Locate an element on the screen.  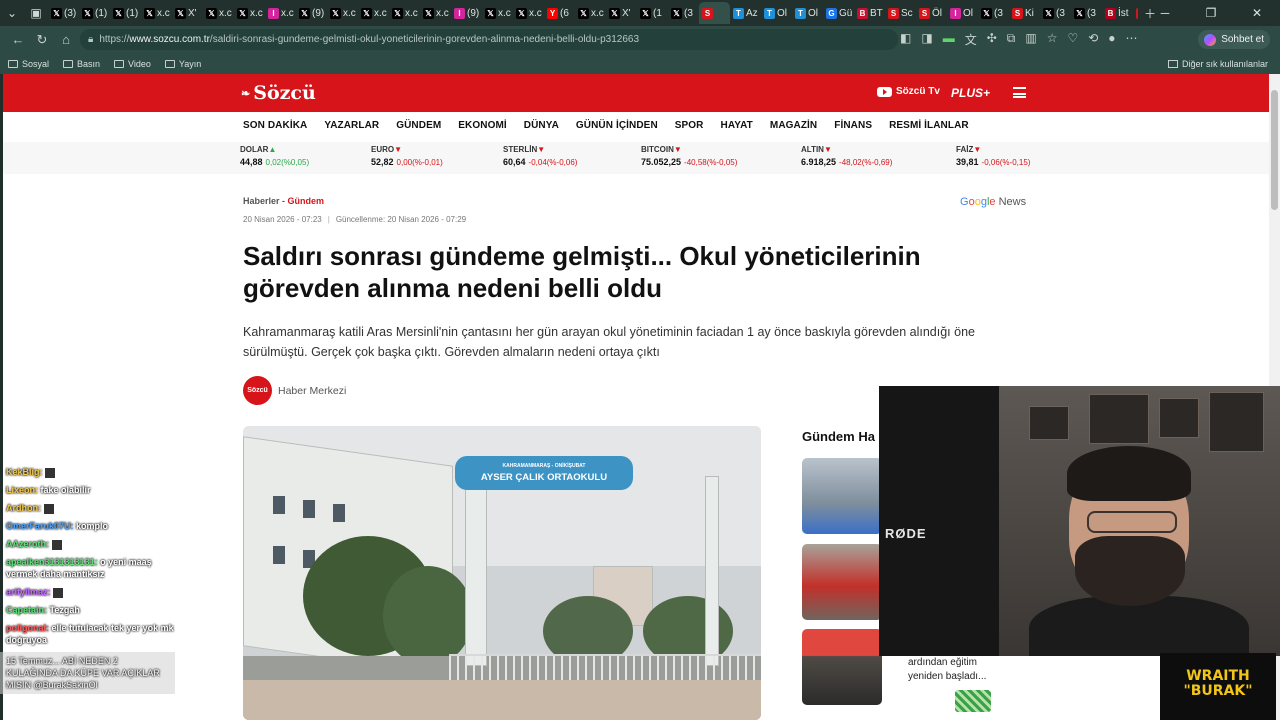
ticker-item: FAİZ▼ 39,81 -0,06(%-0,15) is located at coordinates (993, 156).